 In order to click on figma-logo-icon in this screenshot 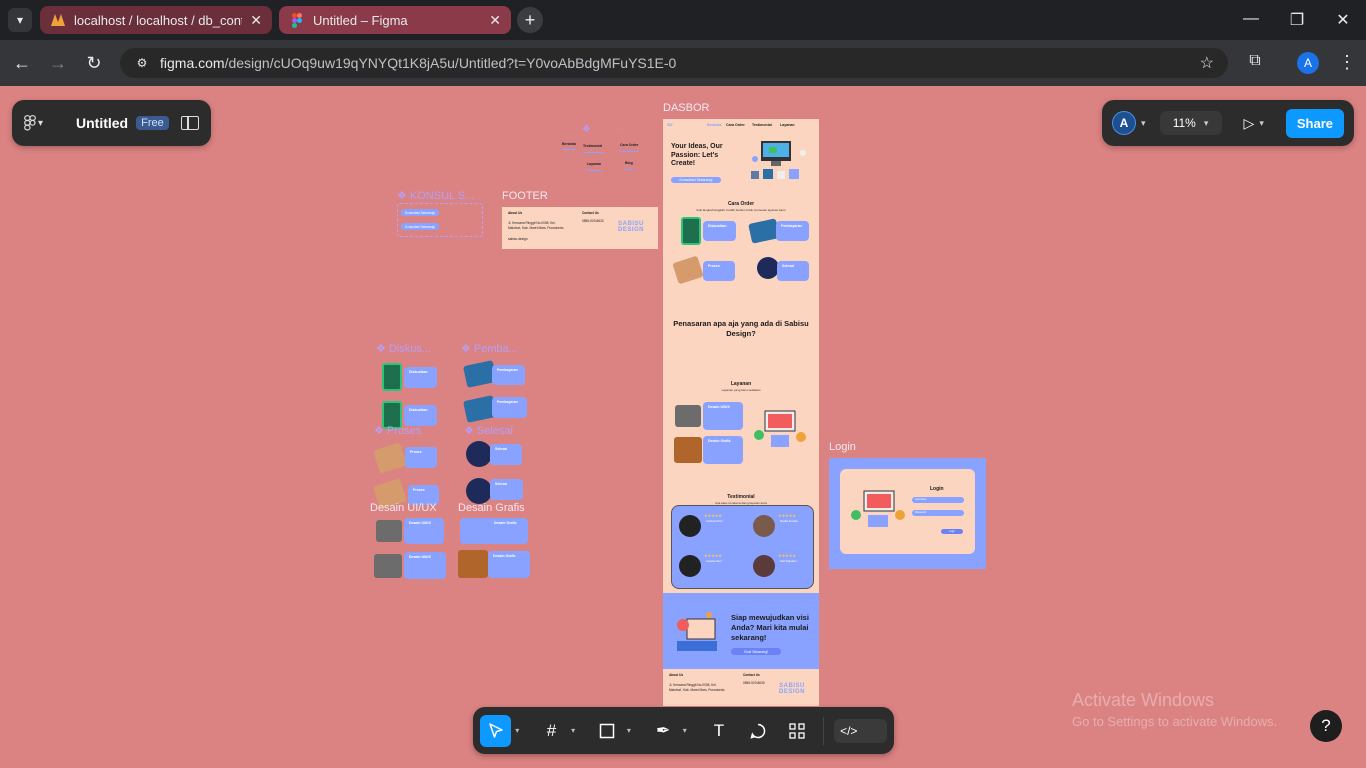, I will do `click(30, 123)`.